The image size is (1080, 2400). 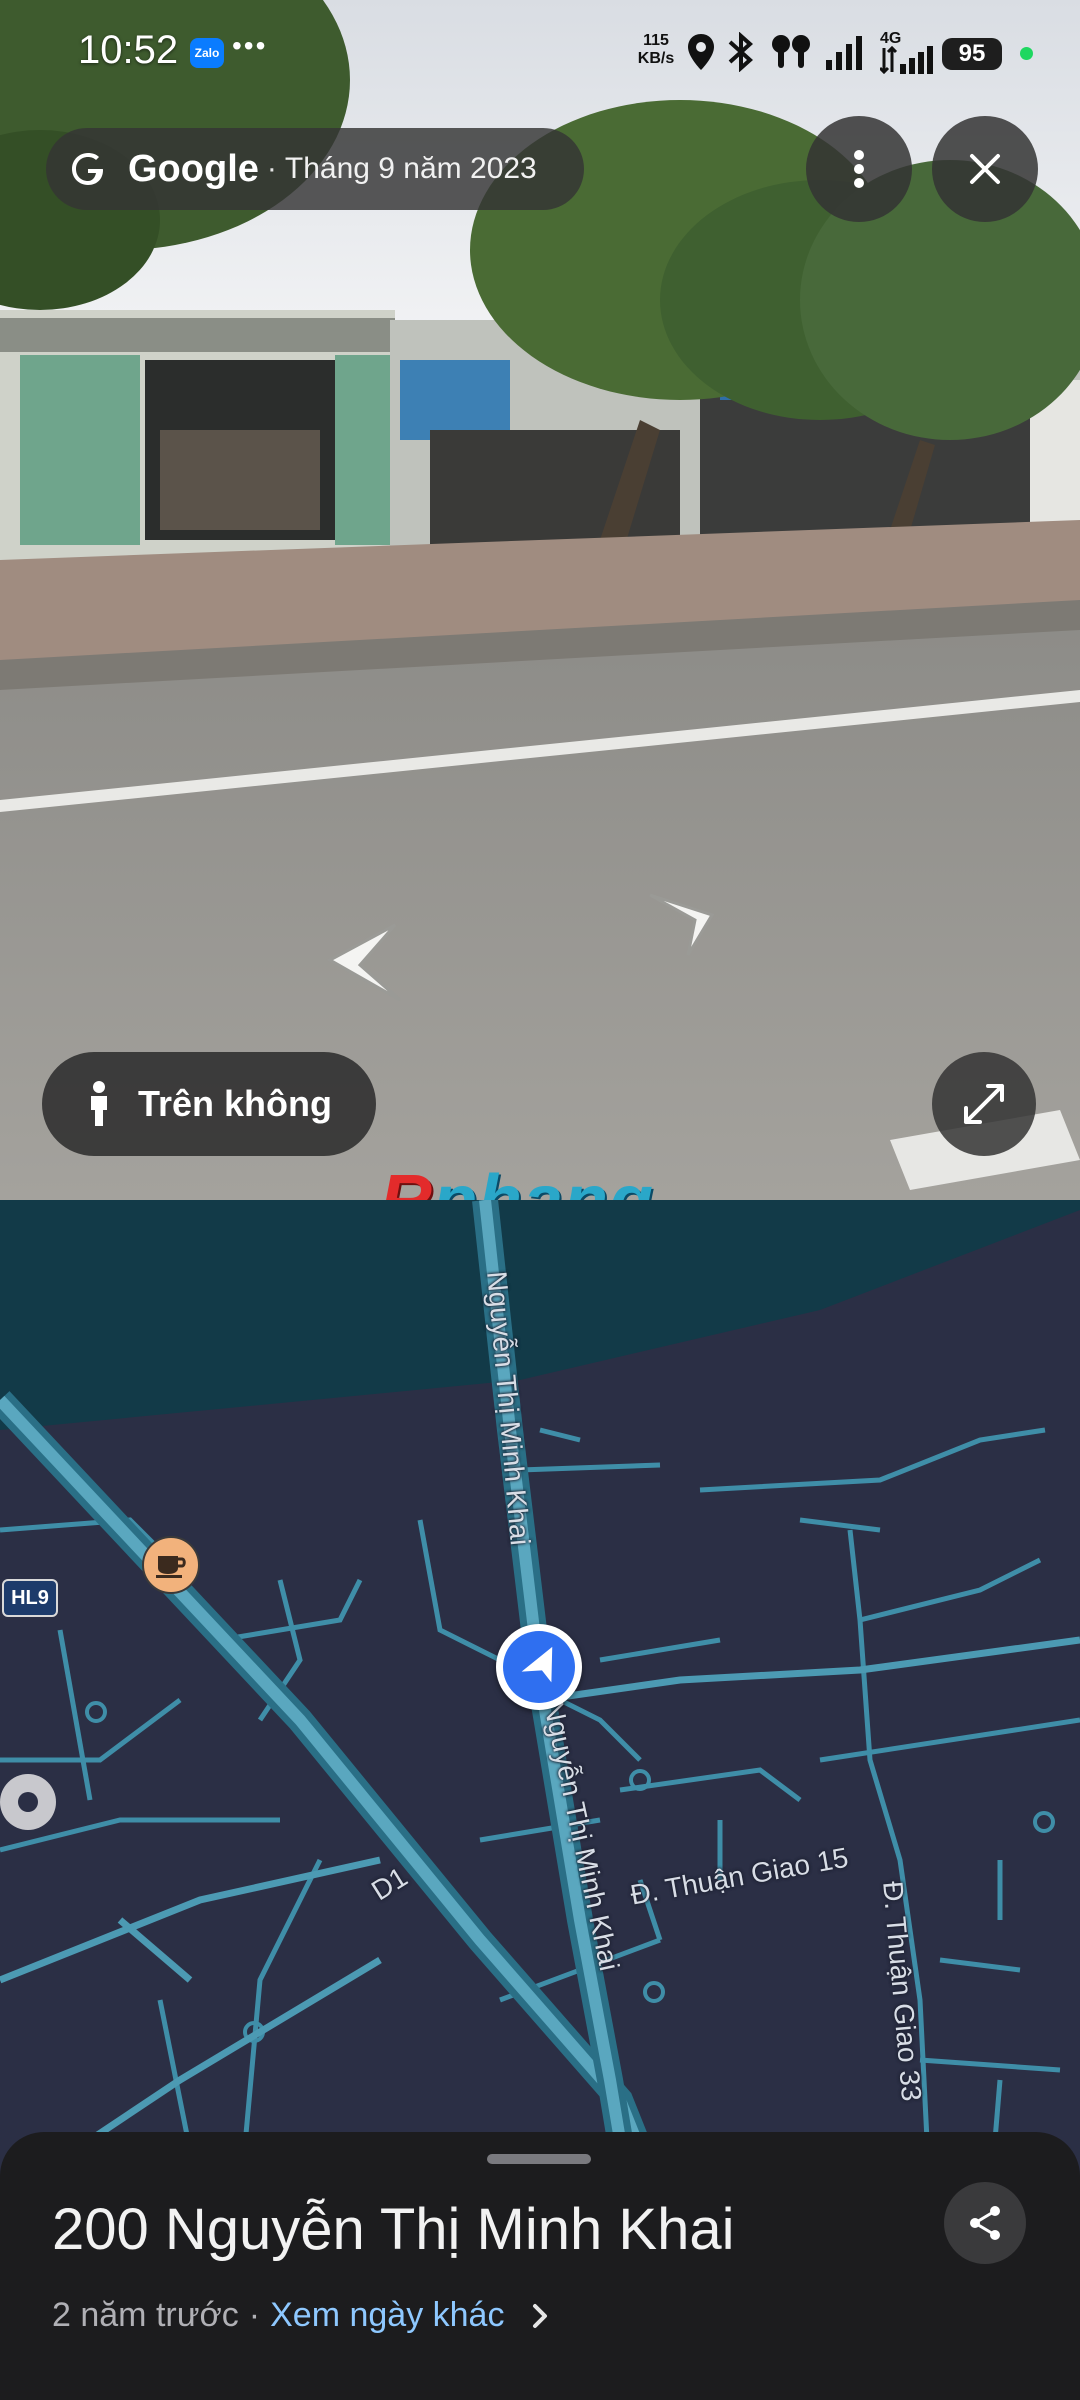 I want to click on watermark-rest: phang, so click(x=543, y=1180).